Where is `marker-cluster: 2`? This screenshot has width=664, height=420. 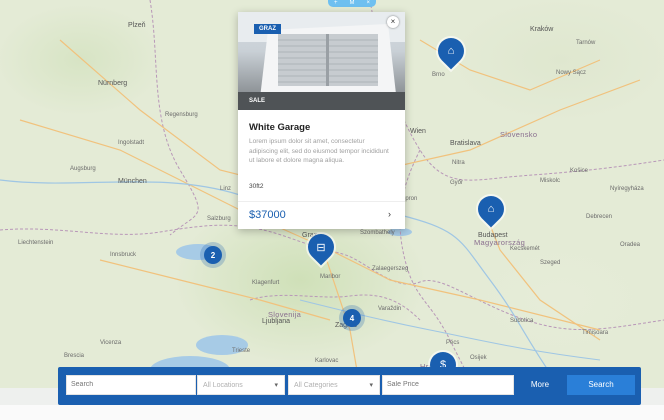
marker-cluster: 2 is located at coordinates (213, 255).